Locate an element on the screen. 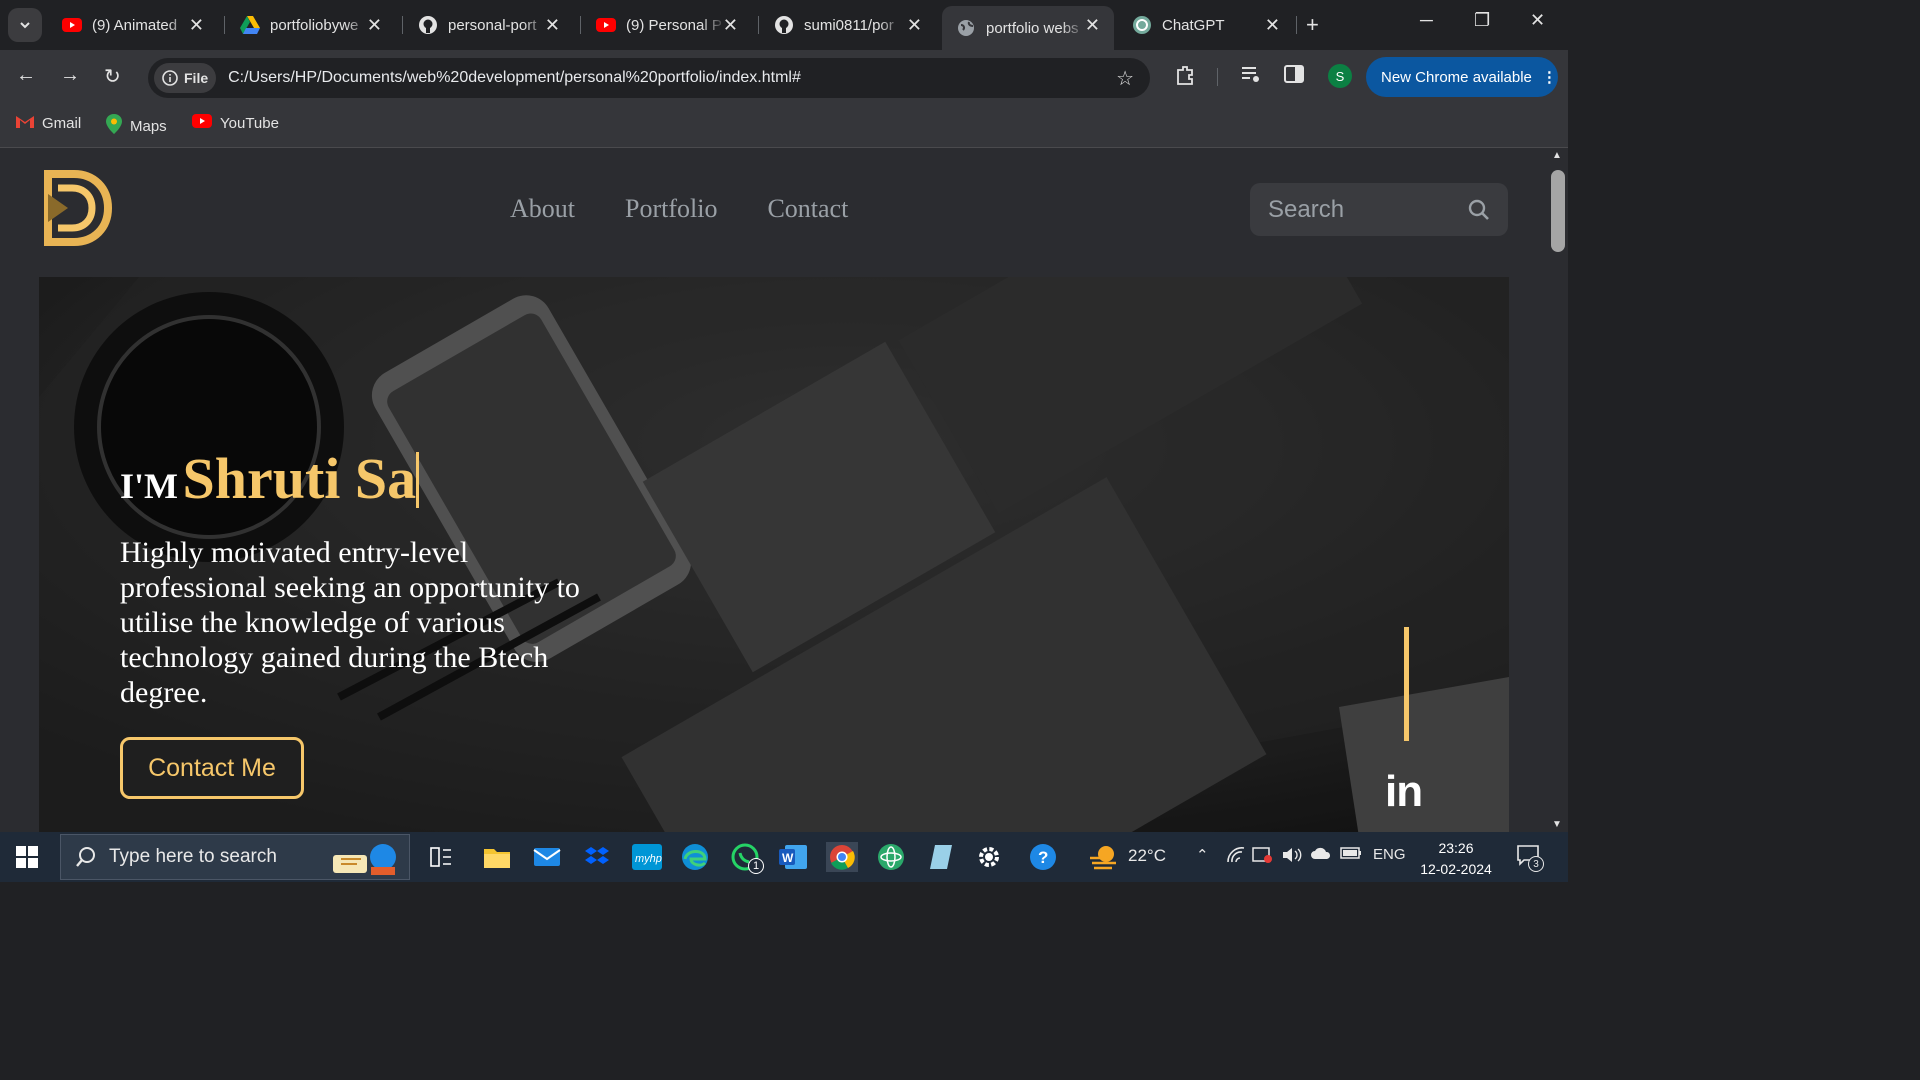 This screenshot has height=1080, width=1920. file-explorer-icon is located at coordinates (497, 857).